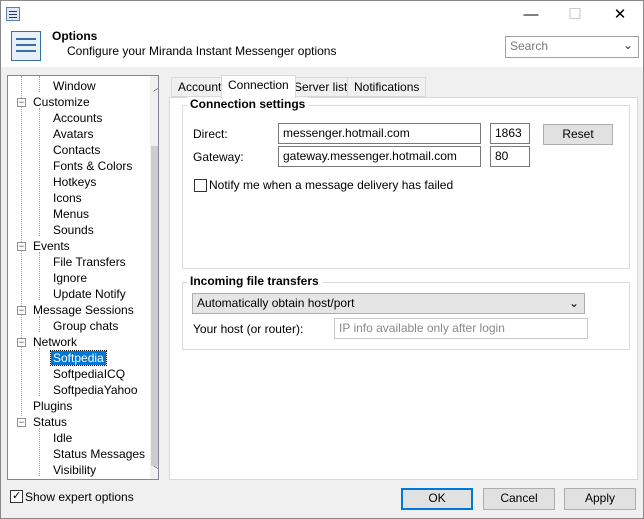 The width and height of the screenshot is (644, 519). What do you see at coordinates (95, 390) in the screenshot?
I see `tree-item-softpedia-yahoo: SoftpediaYahoo` at bounding box center [95, 390].